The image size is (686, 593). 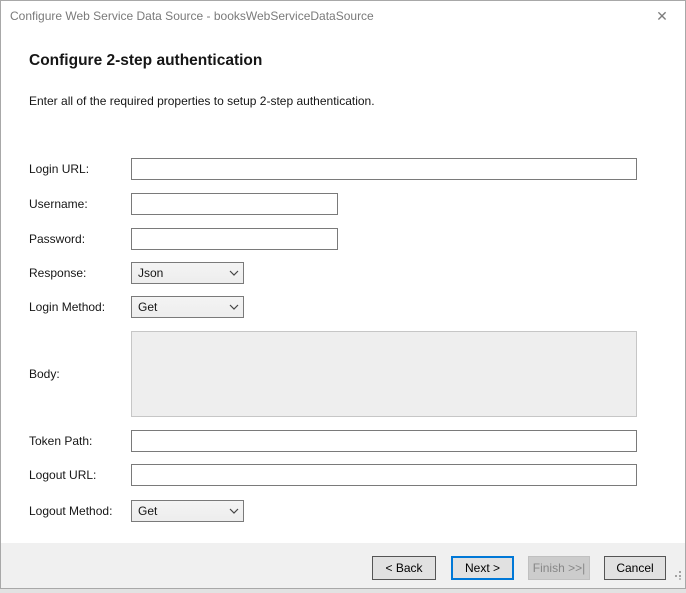 What do you see at coordinates (58, 204) in the screenshot?
I see `username-label: Username:` at bounding box center [58, 204].